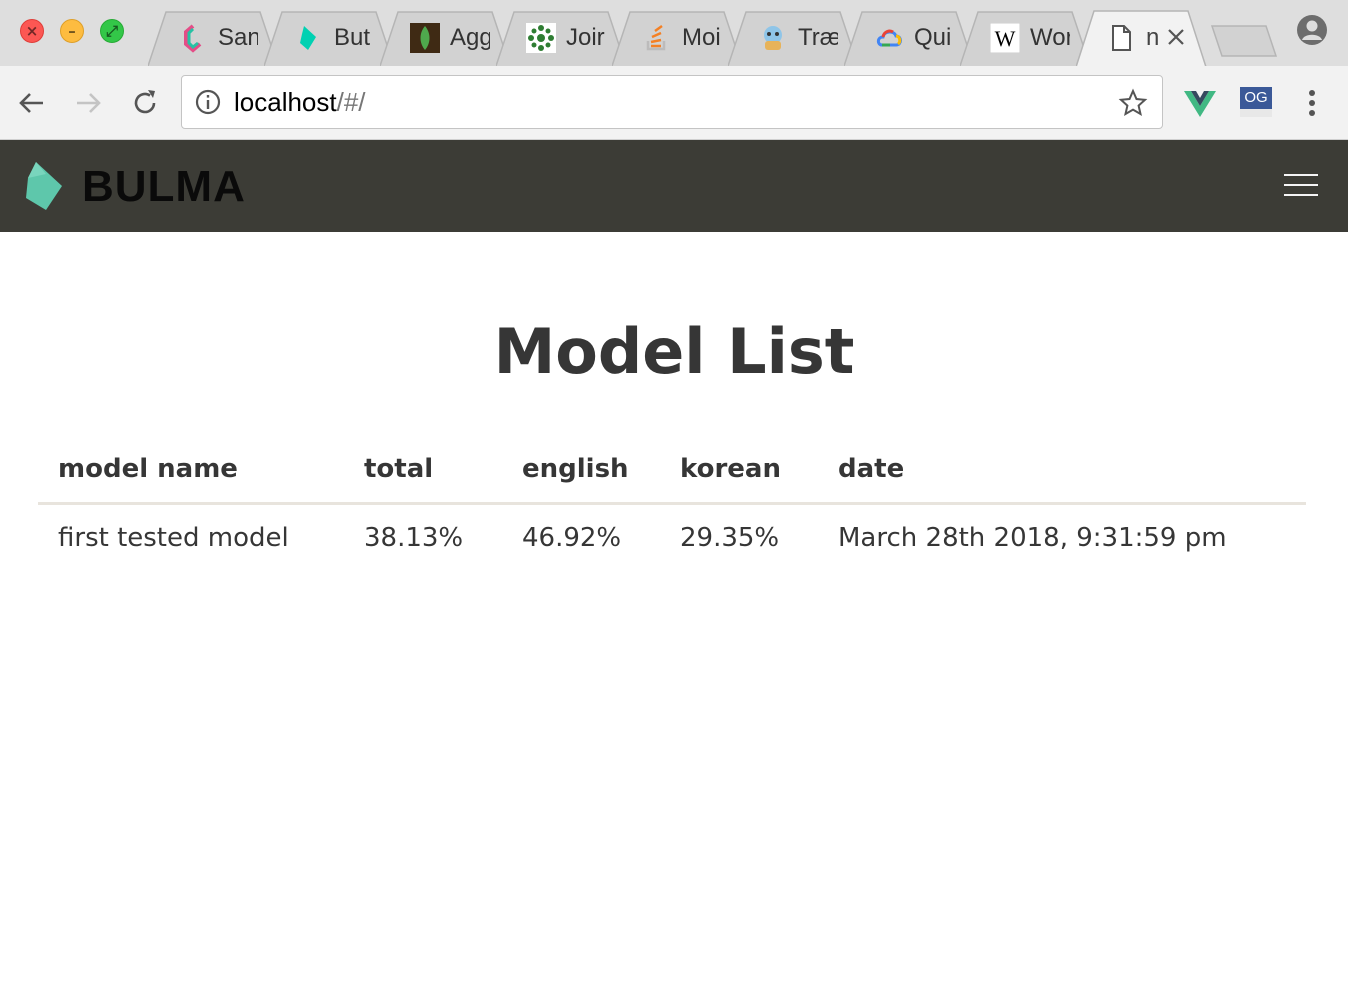  Describe the element at coordinates (191, 472) in the screenshot. I see `column-header-model-name: model name` at that location.